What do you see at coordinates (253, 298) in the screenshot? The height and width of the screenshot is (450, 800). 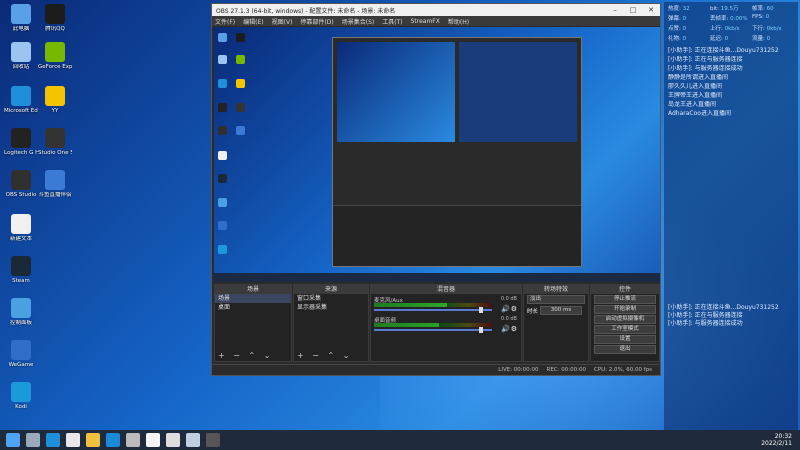 I see `scene-item: 场景` at bounding box center [253, 298].